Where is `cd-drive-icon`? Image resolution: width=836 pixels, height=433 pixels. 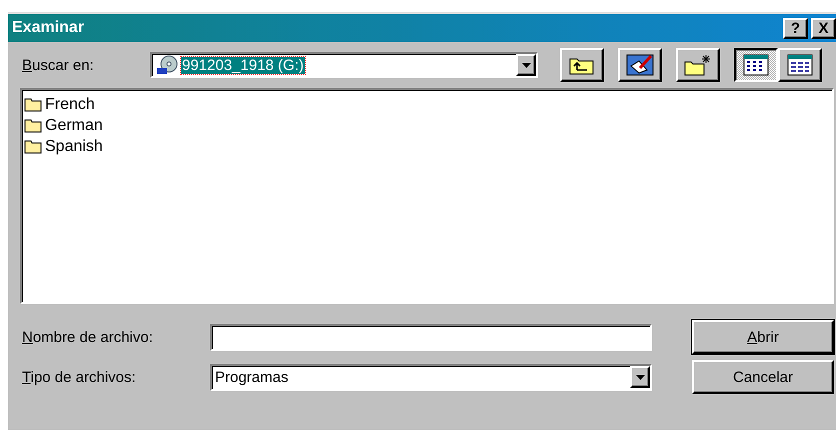 cd-drive-icon is located at coordinates (167, 65).